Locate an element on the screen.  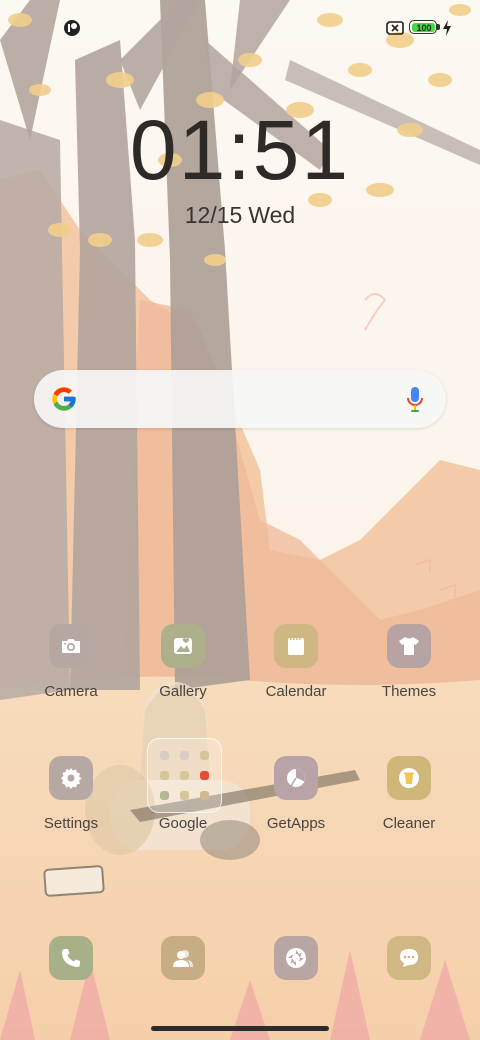
app-getapps: GetApps is located at coordinates (296, 804).